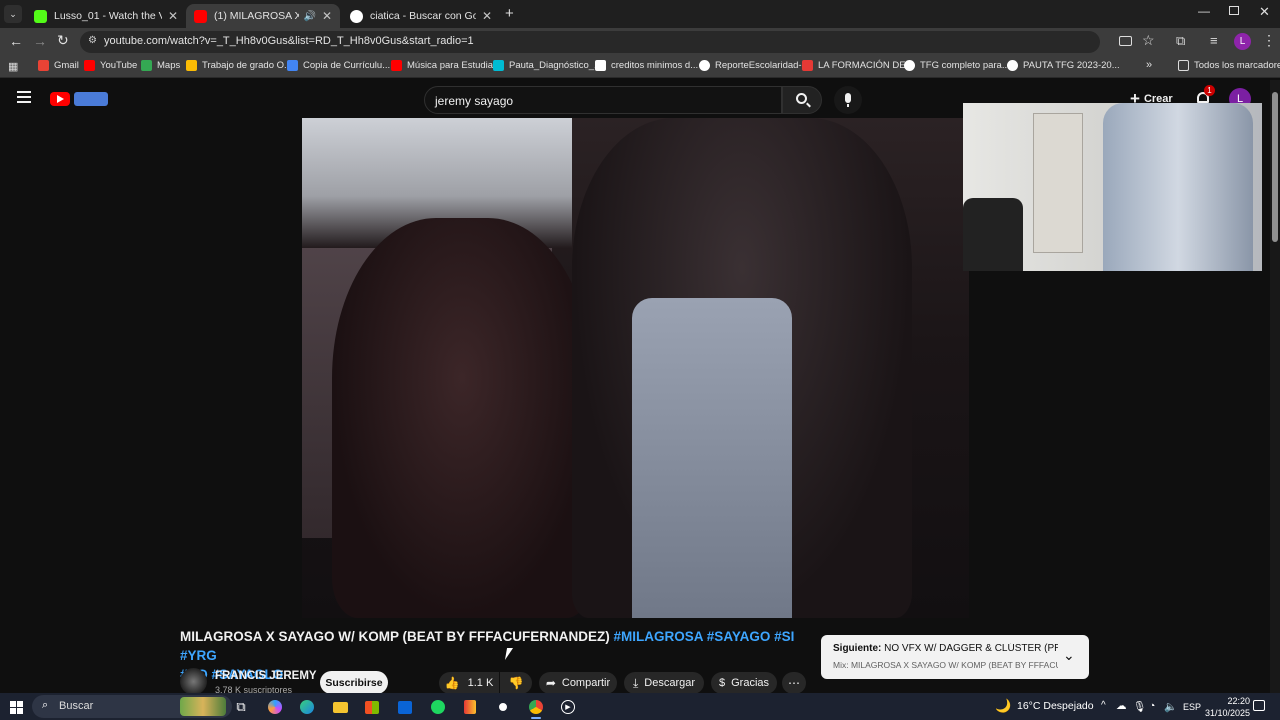 The image size is (1280, 720). What do you see at coordinates (794, 683) in the screenshot?
I see `more-actions-button: ⋯` at bounding box center [794, 683].